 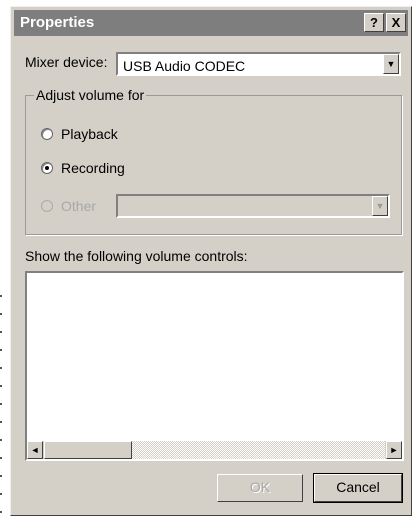 I want to click on cancel-button: Cancel, so click(x=358, y=488).